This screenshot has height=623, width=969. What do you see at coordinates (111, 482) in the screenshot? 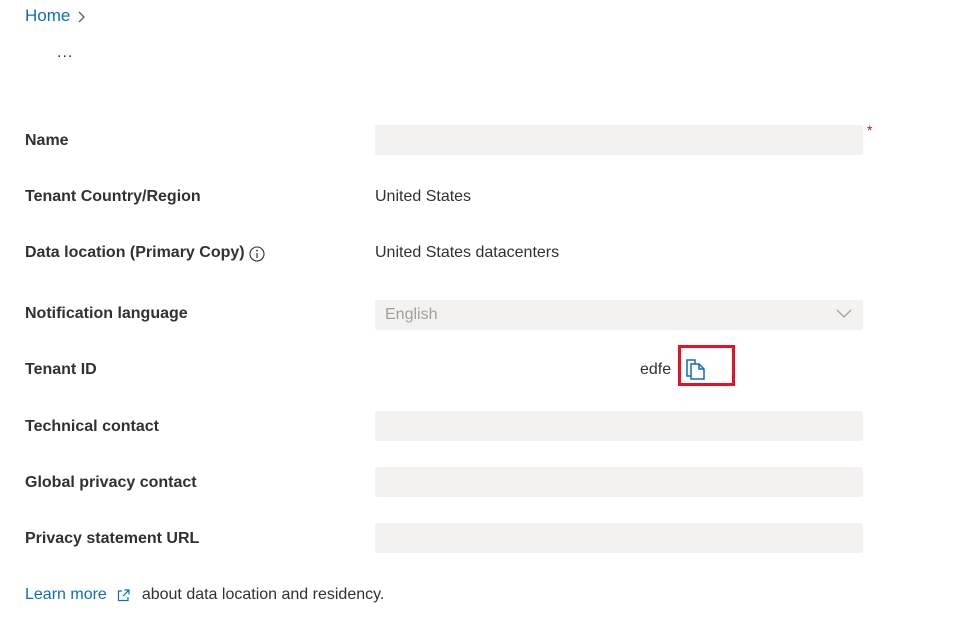
I see `global-privacy-contact-label: Global privacy contact` at bounding box center [111, 482].